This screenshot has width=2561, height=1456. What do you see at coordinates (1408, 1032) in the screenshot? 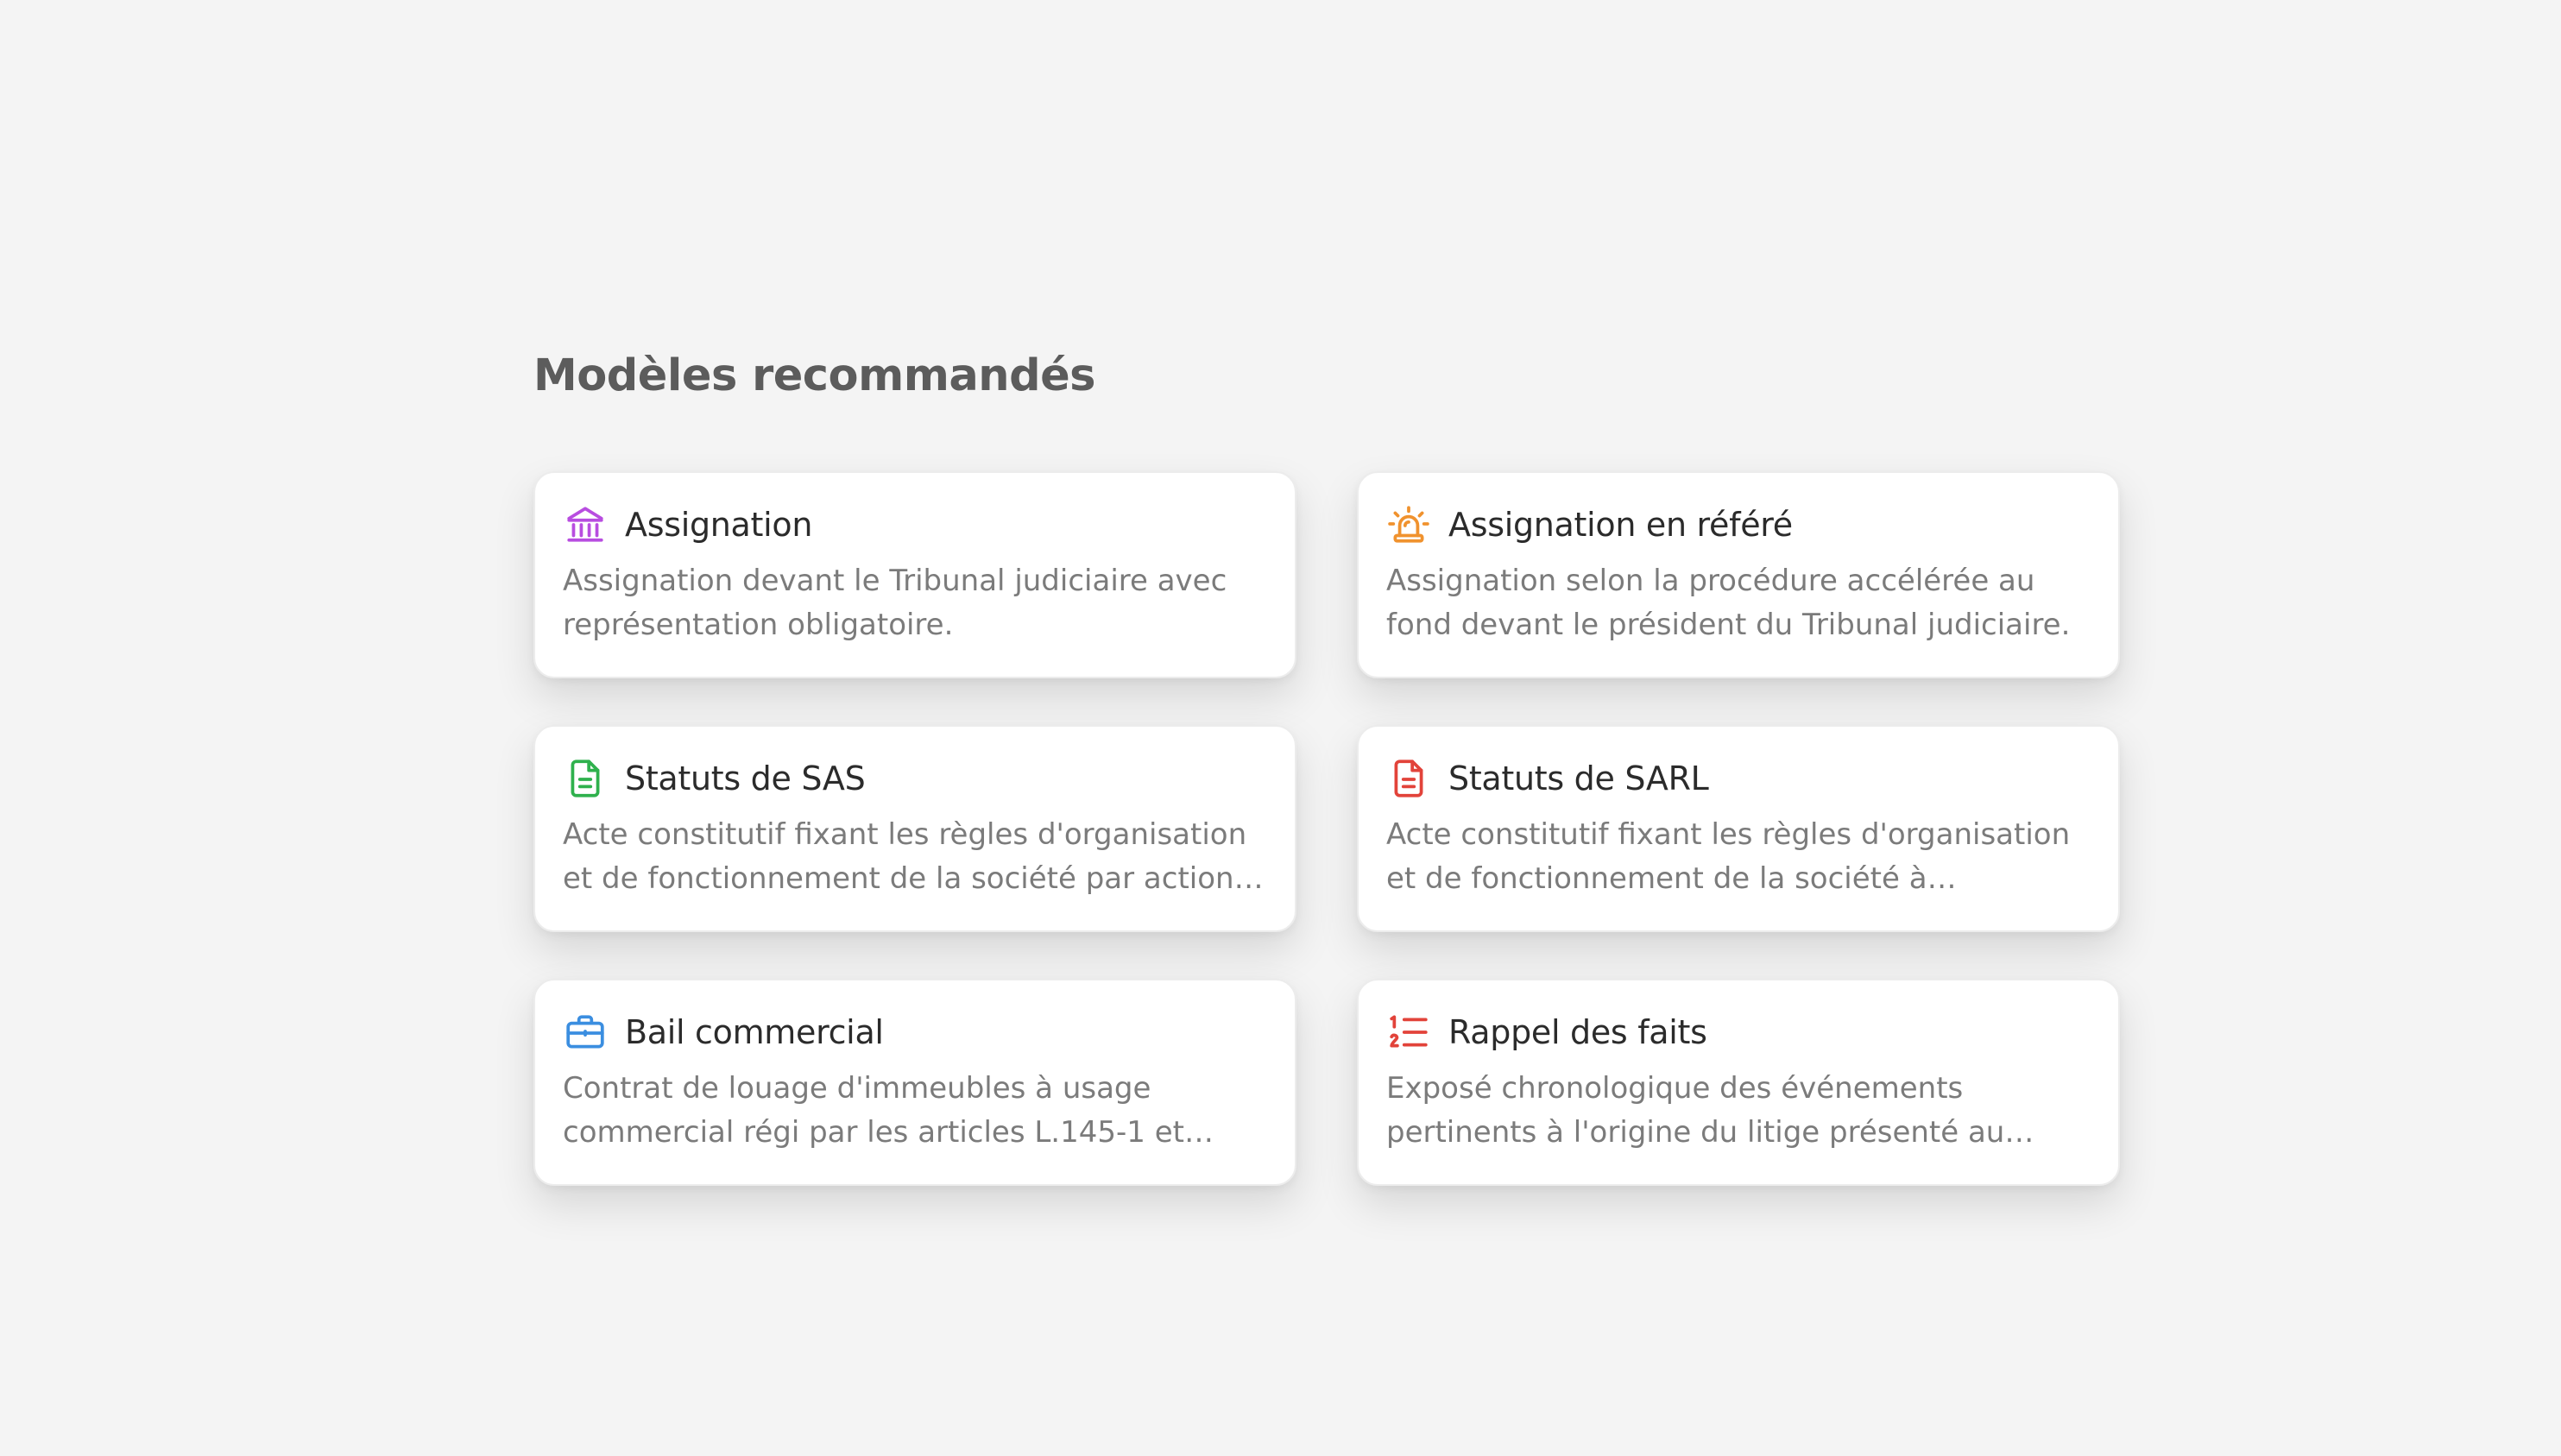
I see `numbered-list-icon` at bounding box center [1408, 1032].